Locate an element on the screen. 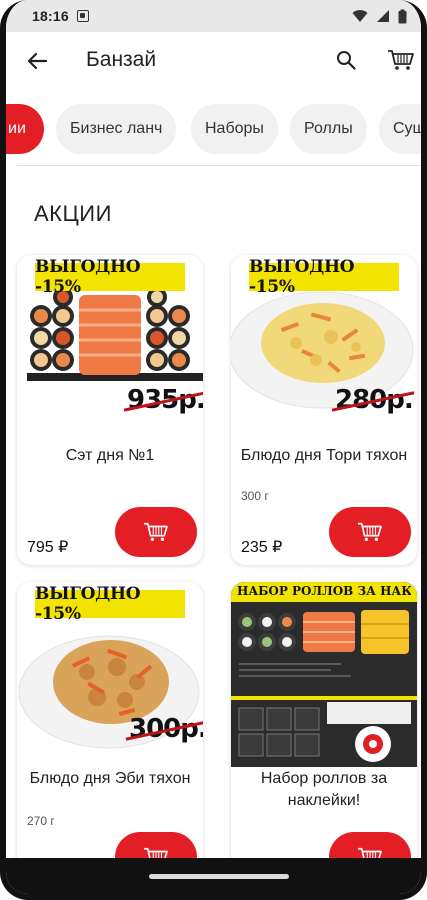  back-button is located at coordinates (37, 61).